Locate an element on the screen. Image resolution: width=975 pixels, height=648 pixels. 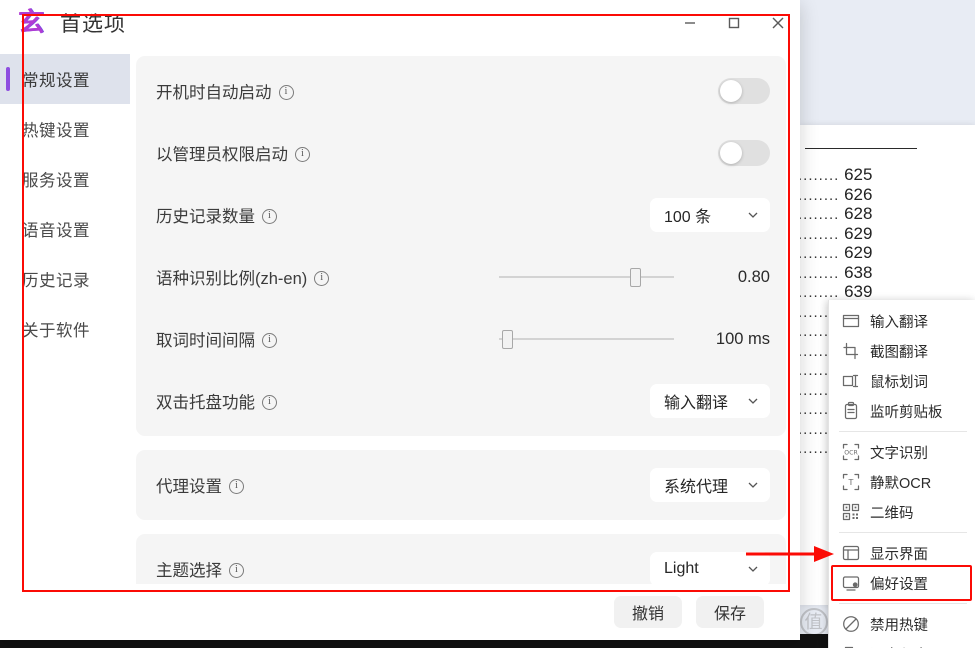
row-theme: 主题选择 i Light is located at coordinates (461, 561).